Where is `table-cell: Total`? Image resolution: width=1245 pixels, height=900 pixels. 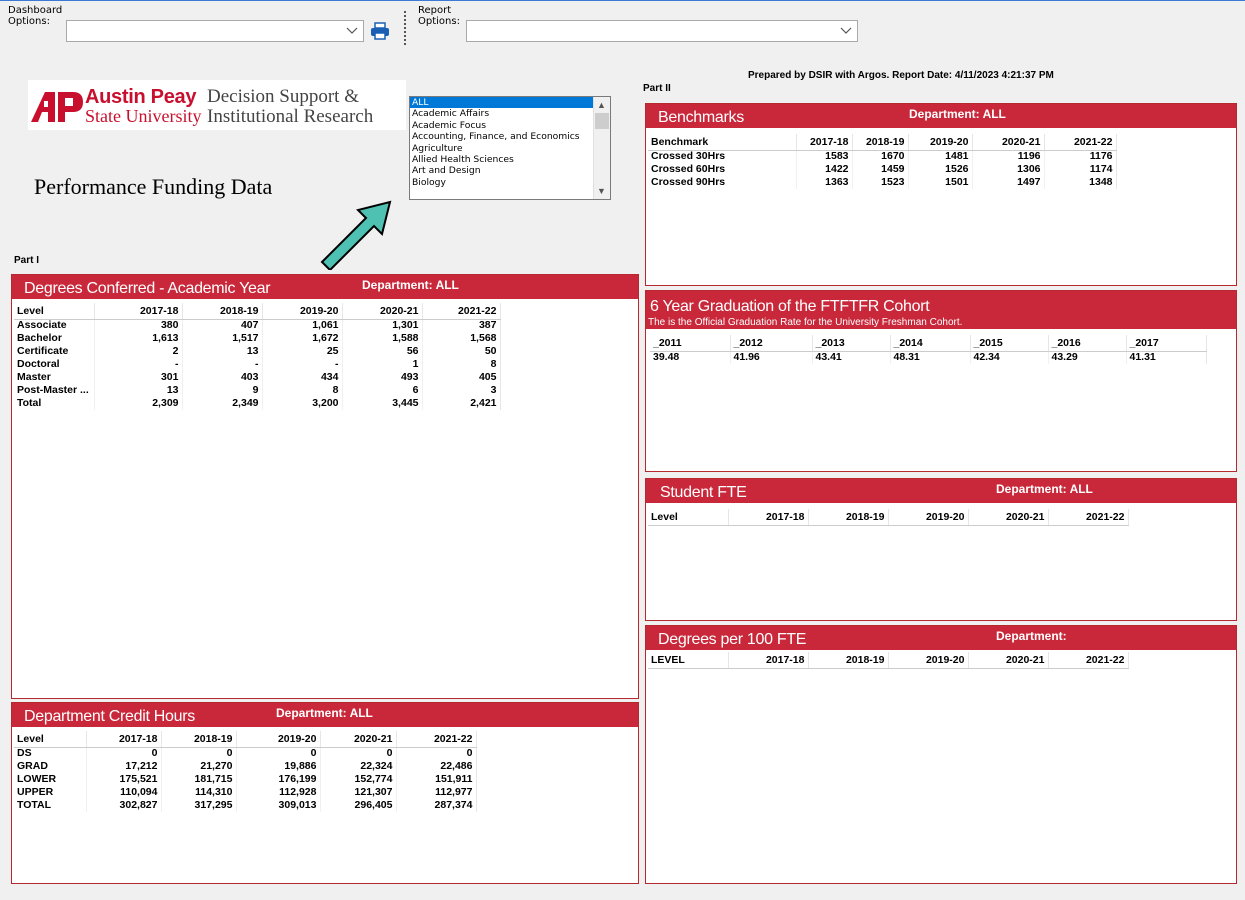
table-cell: Total is located at coordinates (54, 403).